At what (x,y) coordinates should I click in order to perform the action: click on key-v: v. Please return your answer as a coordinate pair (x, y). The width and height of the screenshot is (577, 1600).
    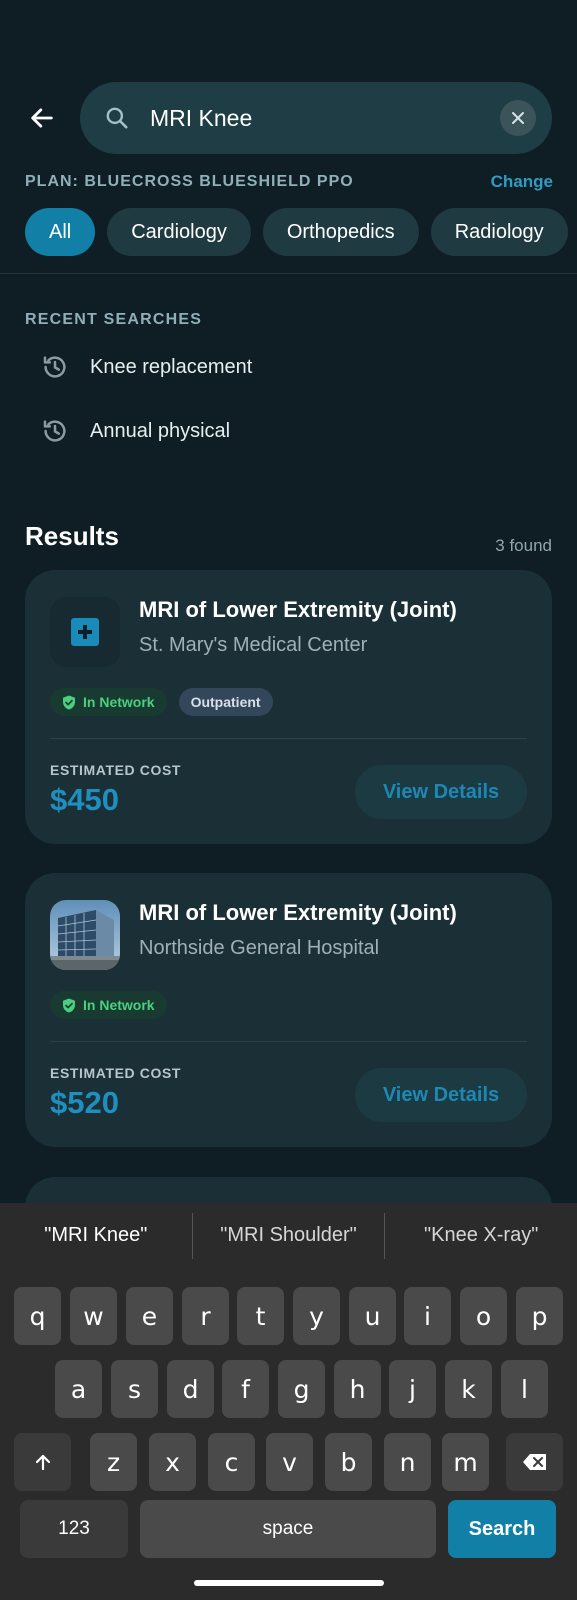
    Looking at the image, I should click on (289, 1462).